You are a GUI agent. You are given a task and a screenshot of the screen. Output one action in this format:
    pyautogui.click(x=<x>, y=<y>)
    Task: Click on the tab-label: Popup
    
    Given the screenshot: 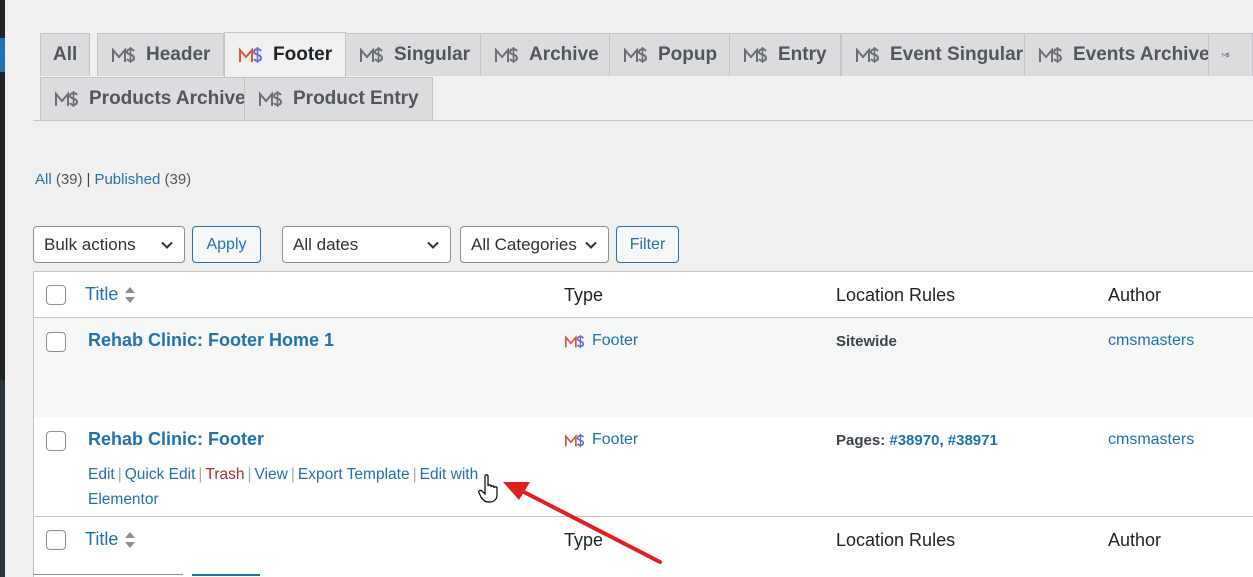 What is the action you would take?
    pyautogui.click(x=688, y=54)
    